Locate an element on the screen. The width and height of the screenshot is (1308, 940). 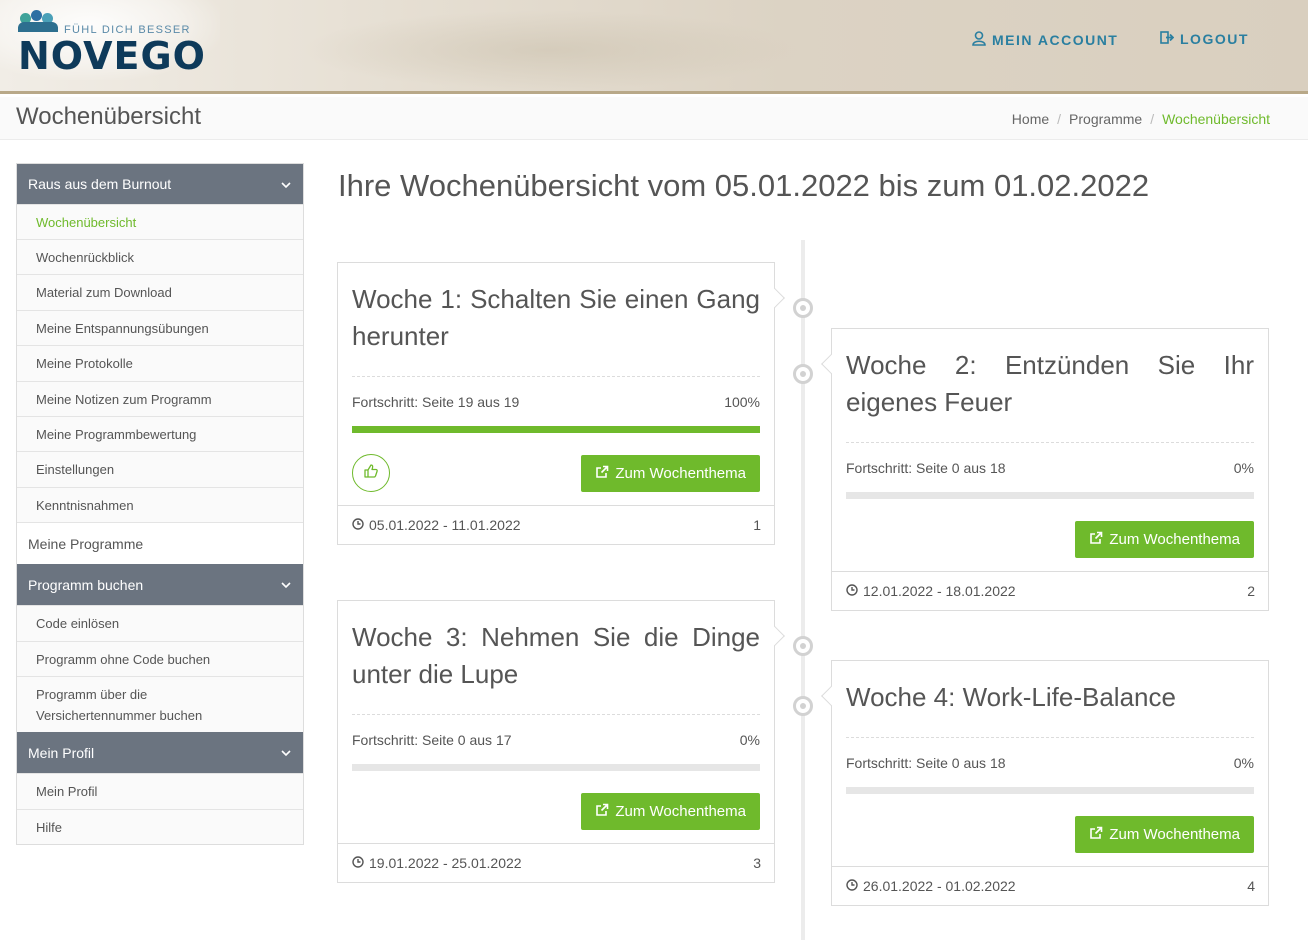
week-title: Woche 2: Entzünden Sie Ihr eigenes Feuer is located at coordinates (1050, 383).